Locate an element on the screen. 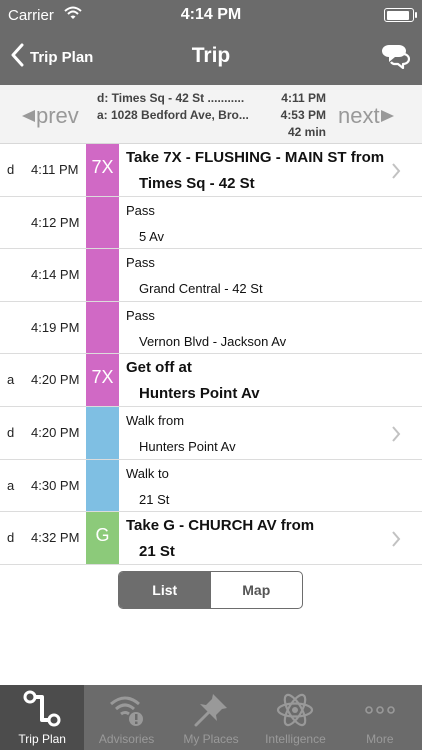 The height and width of the screenshot is (750, 422). battery-icon is located at coordinates (400, 15).